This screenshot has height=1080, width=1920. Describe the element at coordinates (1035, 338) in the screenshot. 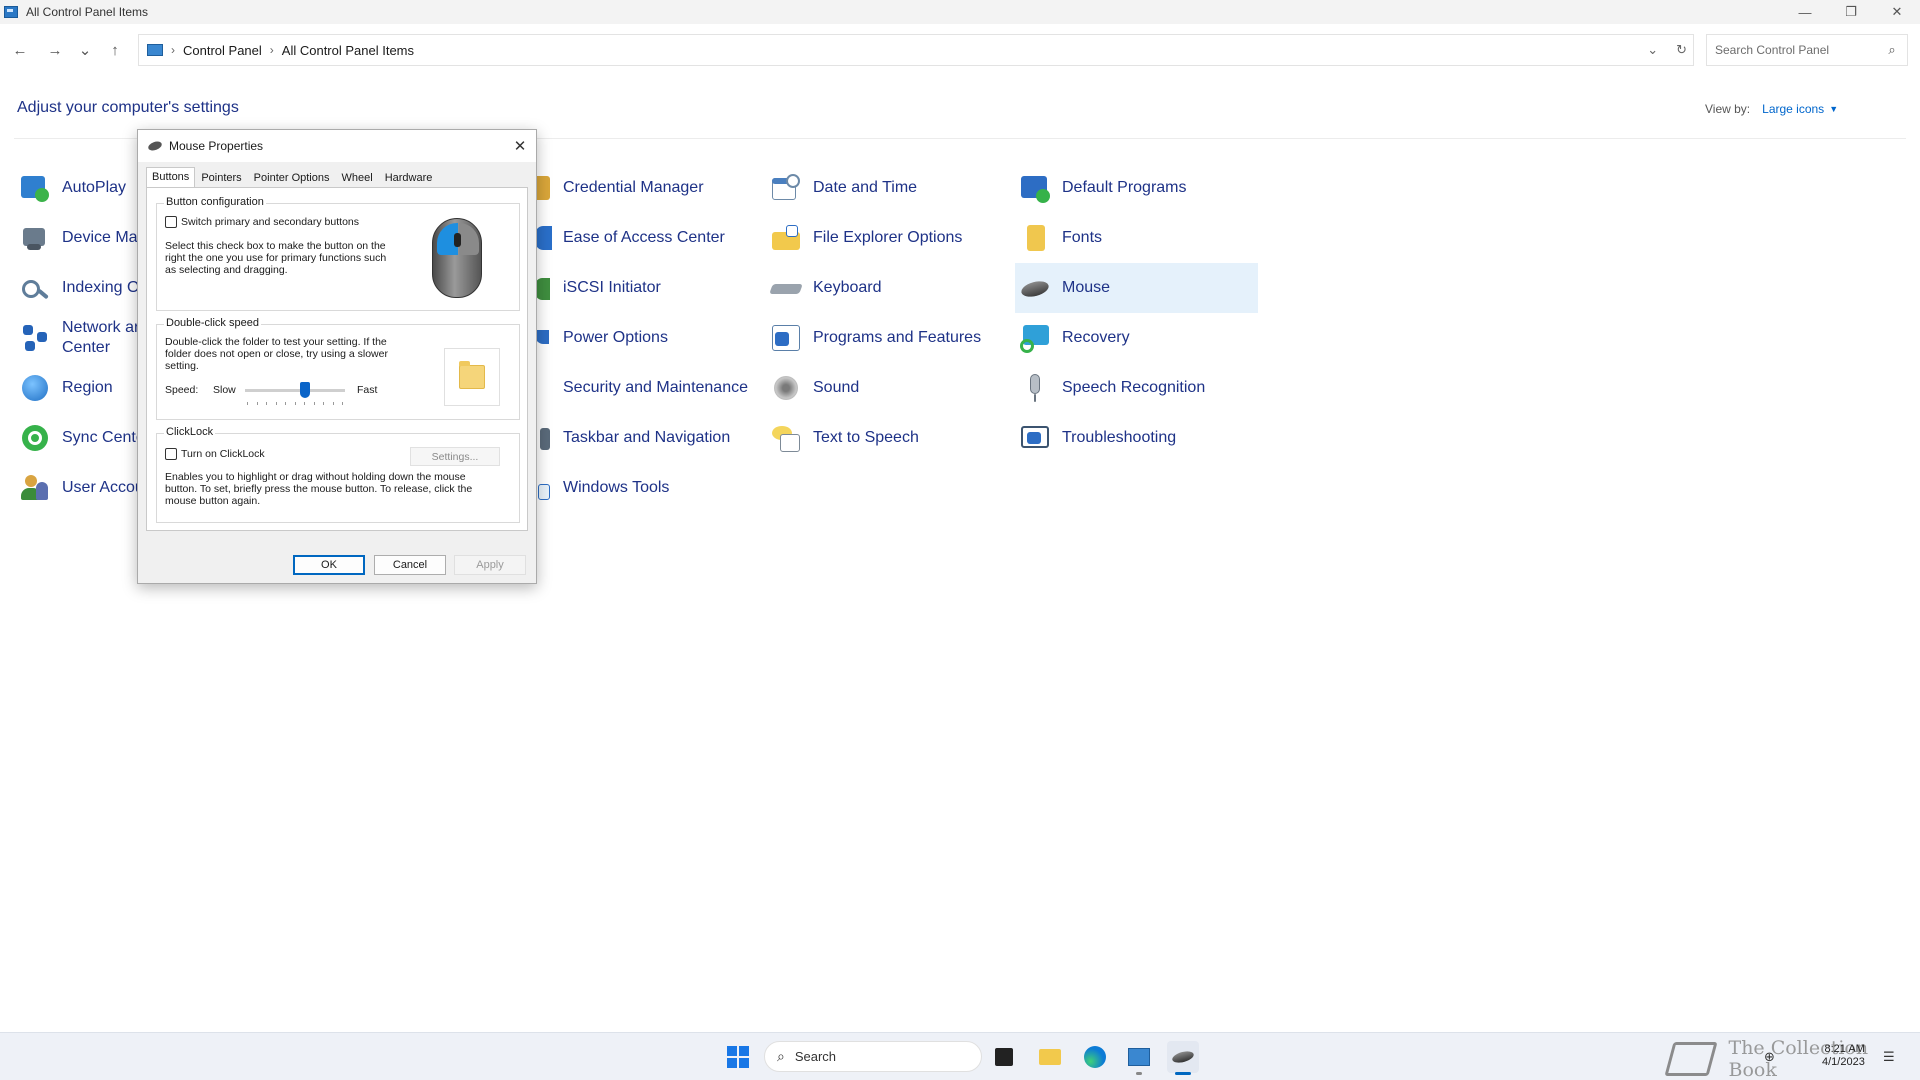

I see `recovery-icon` at that location.